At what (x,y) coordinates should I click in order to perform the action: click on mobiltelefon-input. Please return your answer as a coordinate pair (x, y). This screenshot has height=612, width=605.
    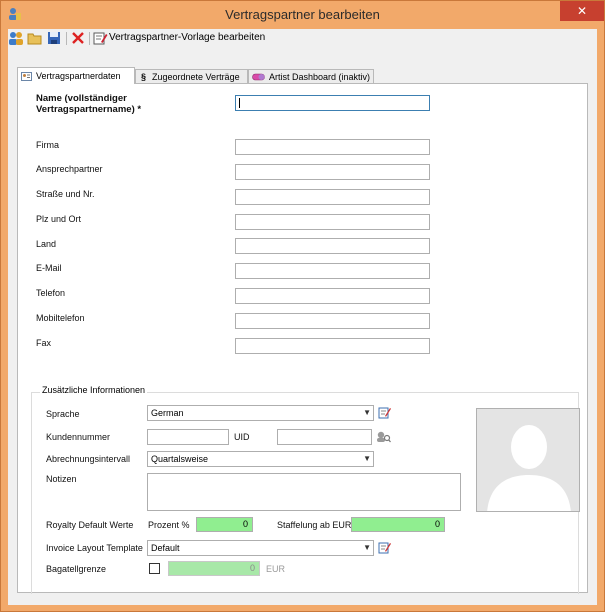
    Looking at the image, I should click on (332, 321).